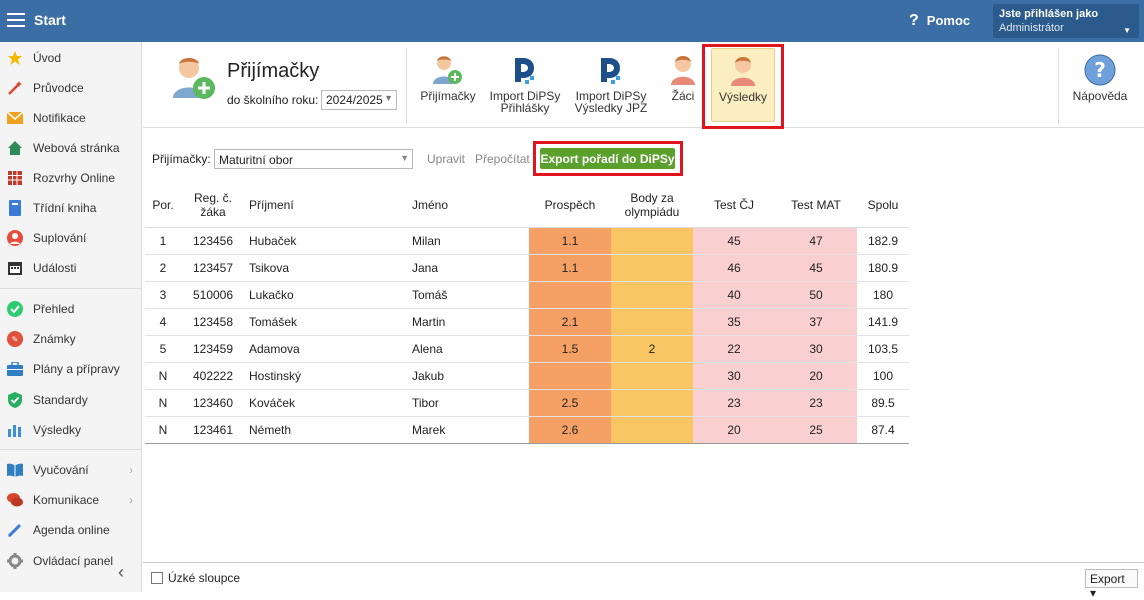 This screenshot has width=1144, height=600. I want to click on school-year-select: 2024/2025 ▼, so click(359, 100).